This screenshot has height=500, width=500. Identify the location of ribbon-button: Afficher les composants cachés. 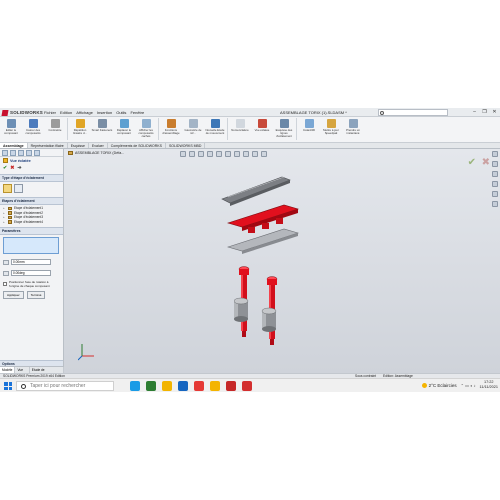
(146, 129).